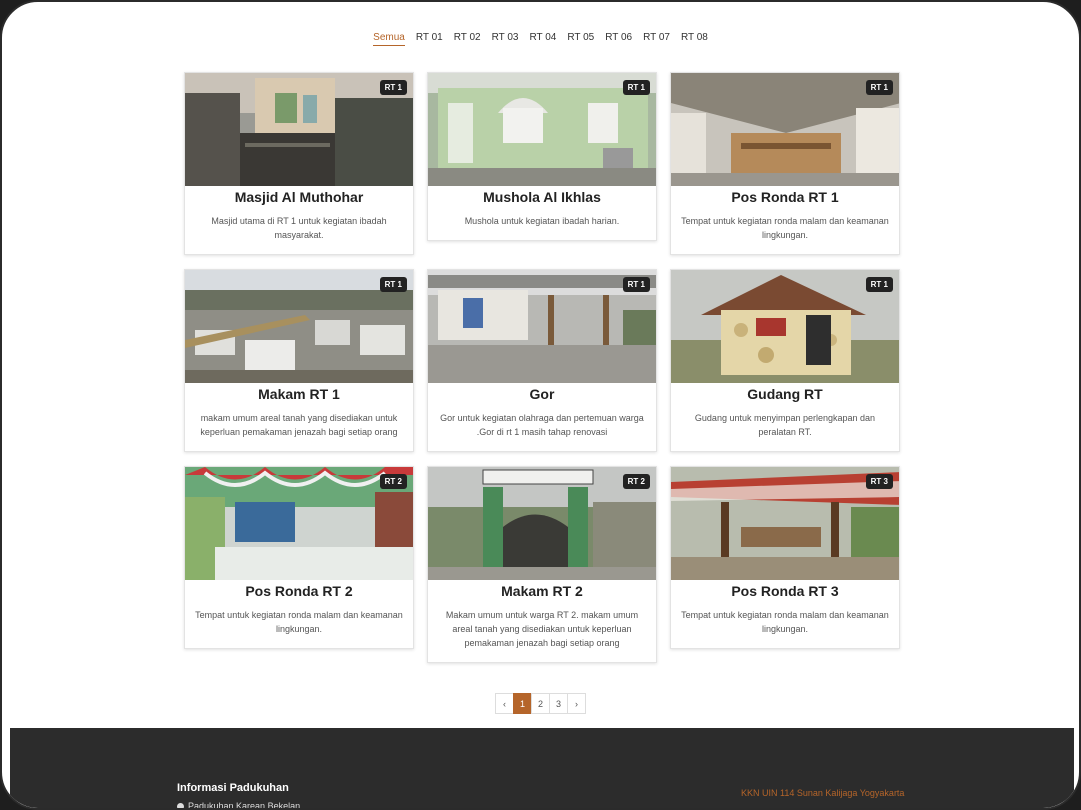 This screenshot has width=1081, height=810. What do you see at coordinates (542, 591) in the screenshot?
I see `facility-title: Makam RT 2` at bounding box center [542, 591].